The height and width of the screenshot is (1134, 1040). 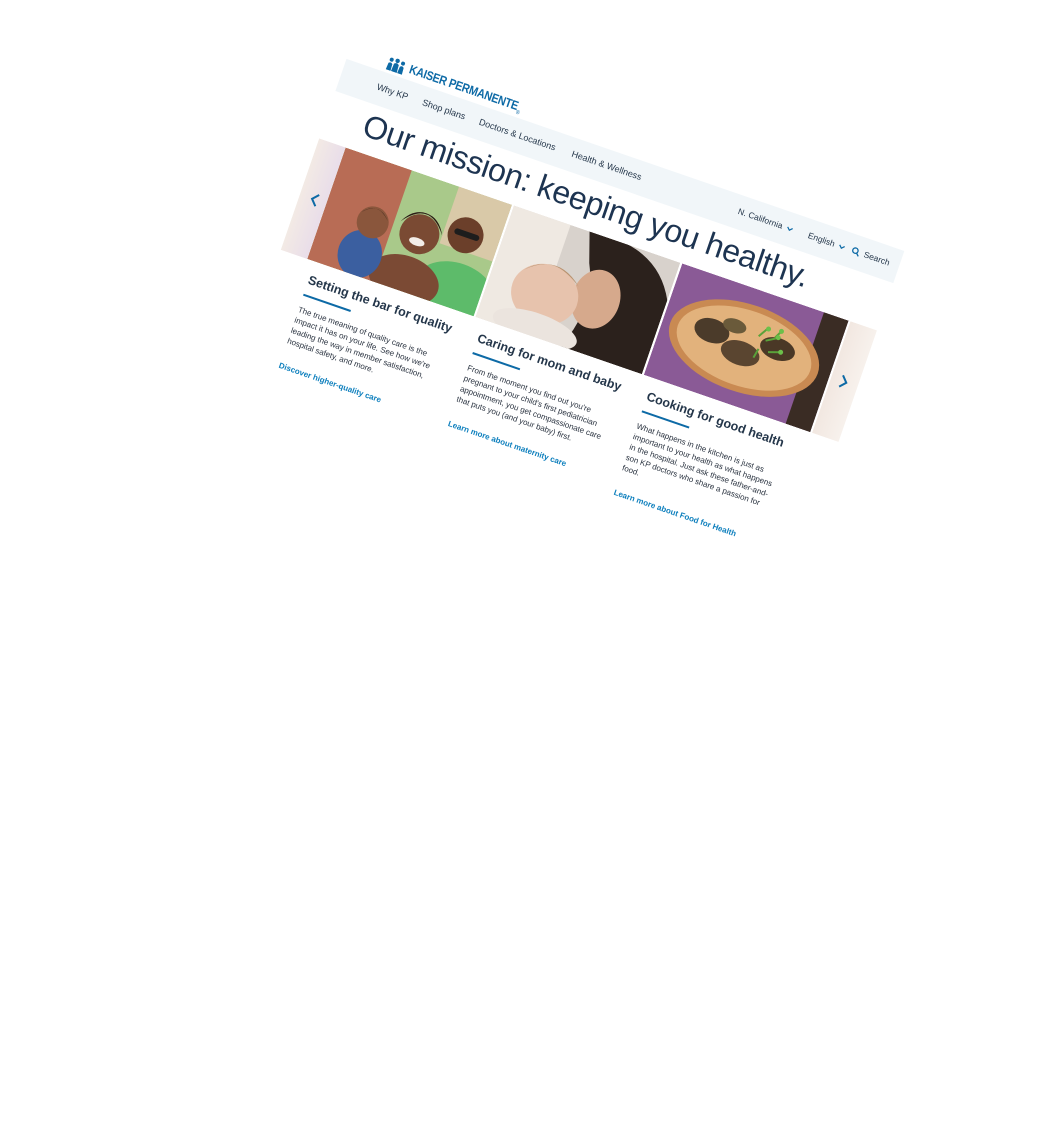 What do you see at coordinates (395, 66) in the screenshot?
I see `kp-people-logo-icon` at bounding box center [395, 66].